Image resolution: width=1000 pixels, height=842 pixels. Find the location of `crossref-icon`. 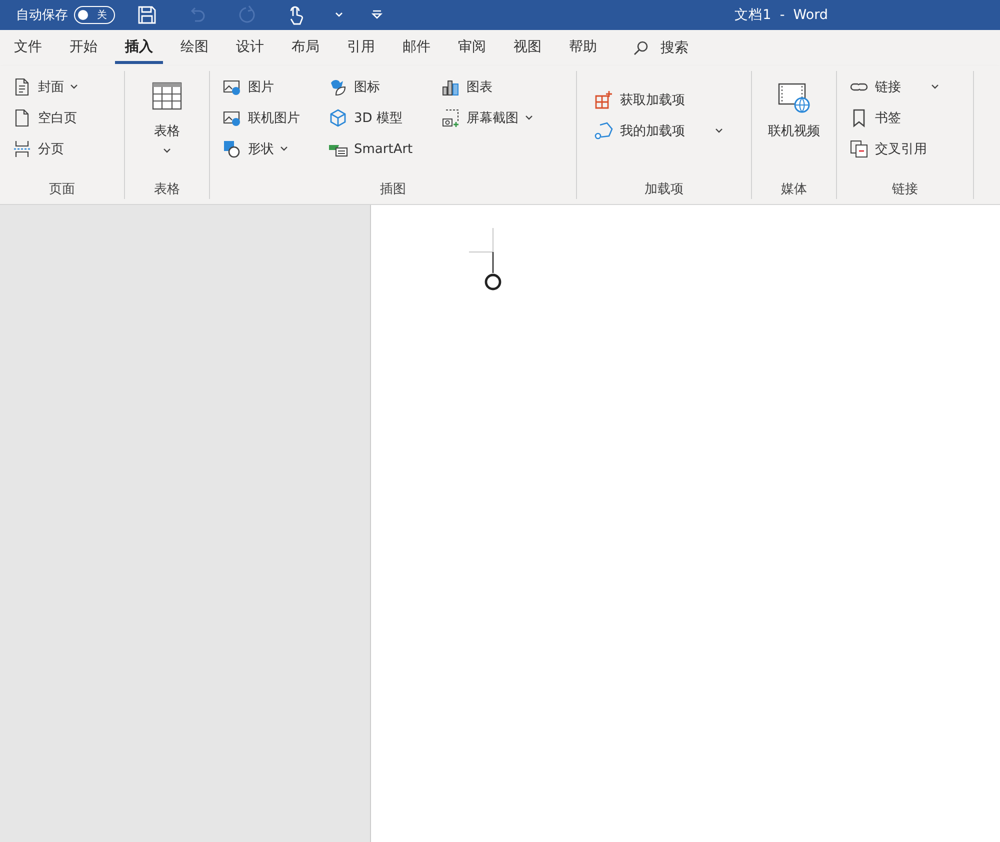

crossref-icon is located at coordinates (859, 149).